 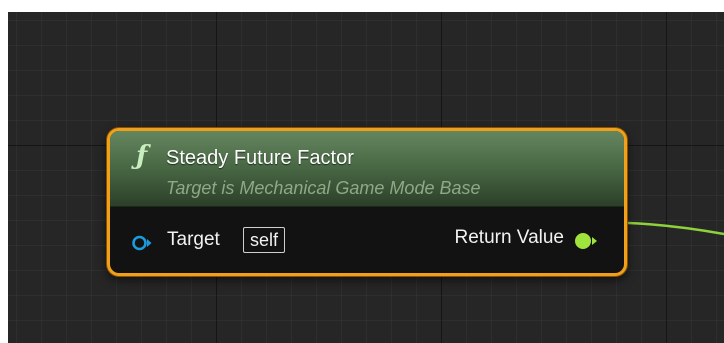 I want to click on target-default-value: self, so click(x=264, y=240).